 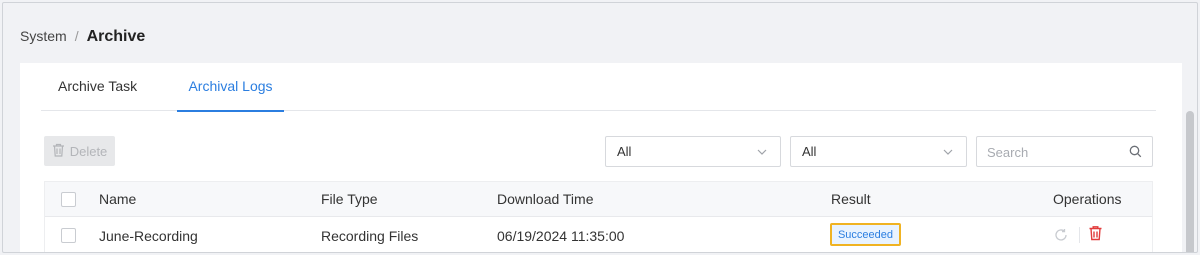 What do you see at coordinates (1135, 154) in the screenshot?
I see `search-icon` at bounding box center [1135, 154].